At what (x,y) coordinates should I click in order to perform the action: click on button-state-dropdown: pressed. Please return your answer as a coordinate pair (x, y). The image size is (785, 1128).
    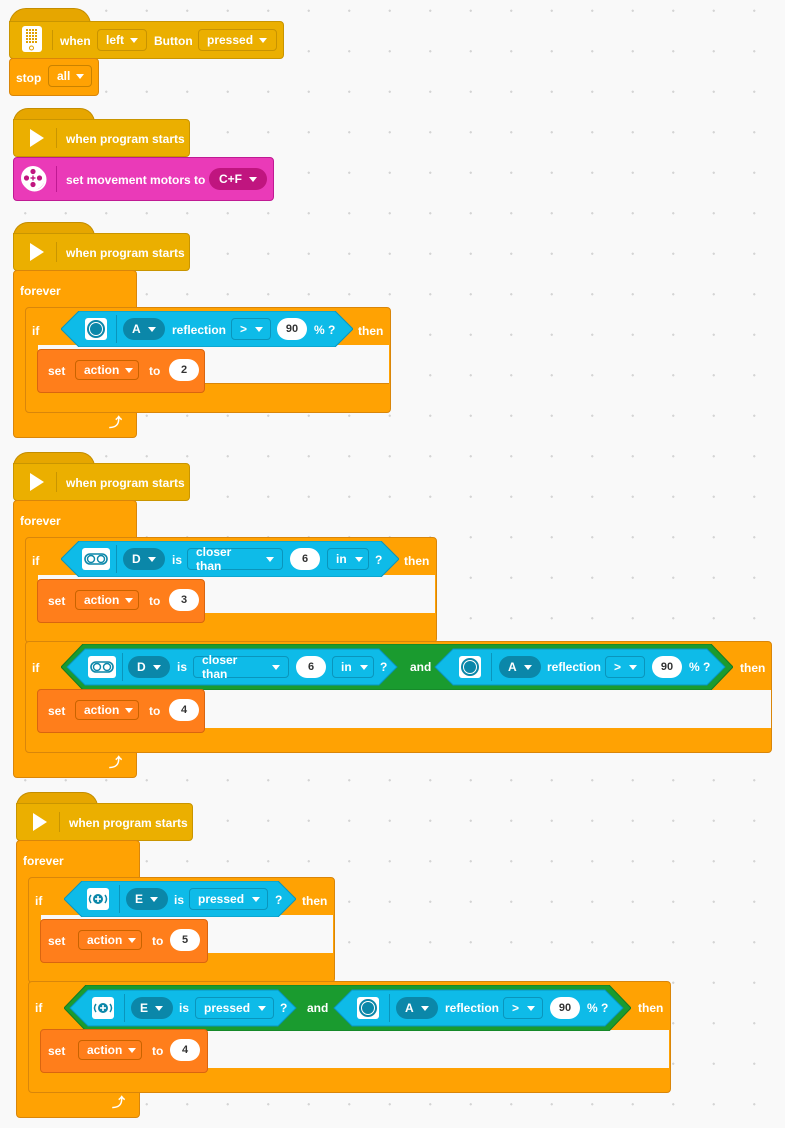
    Looking at the image, I should click on (237, 40).